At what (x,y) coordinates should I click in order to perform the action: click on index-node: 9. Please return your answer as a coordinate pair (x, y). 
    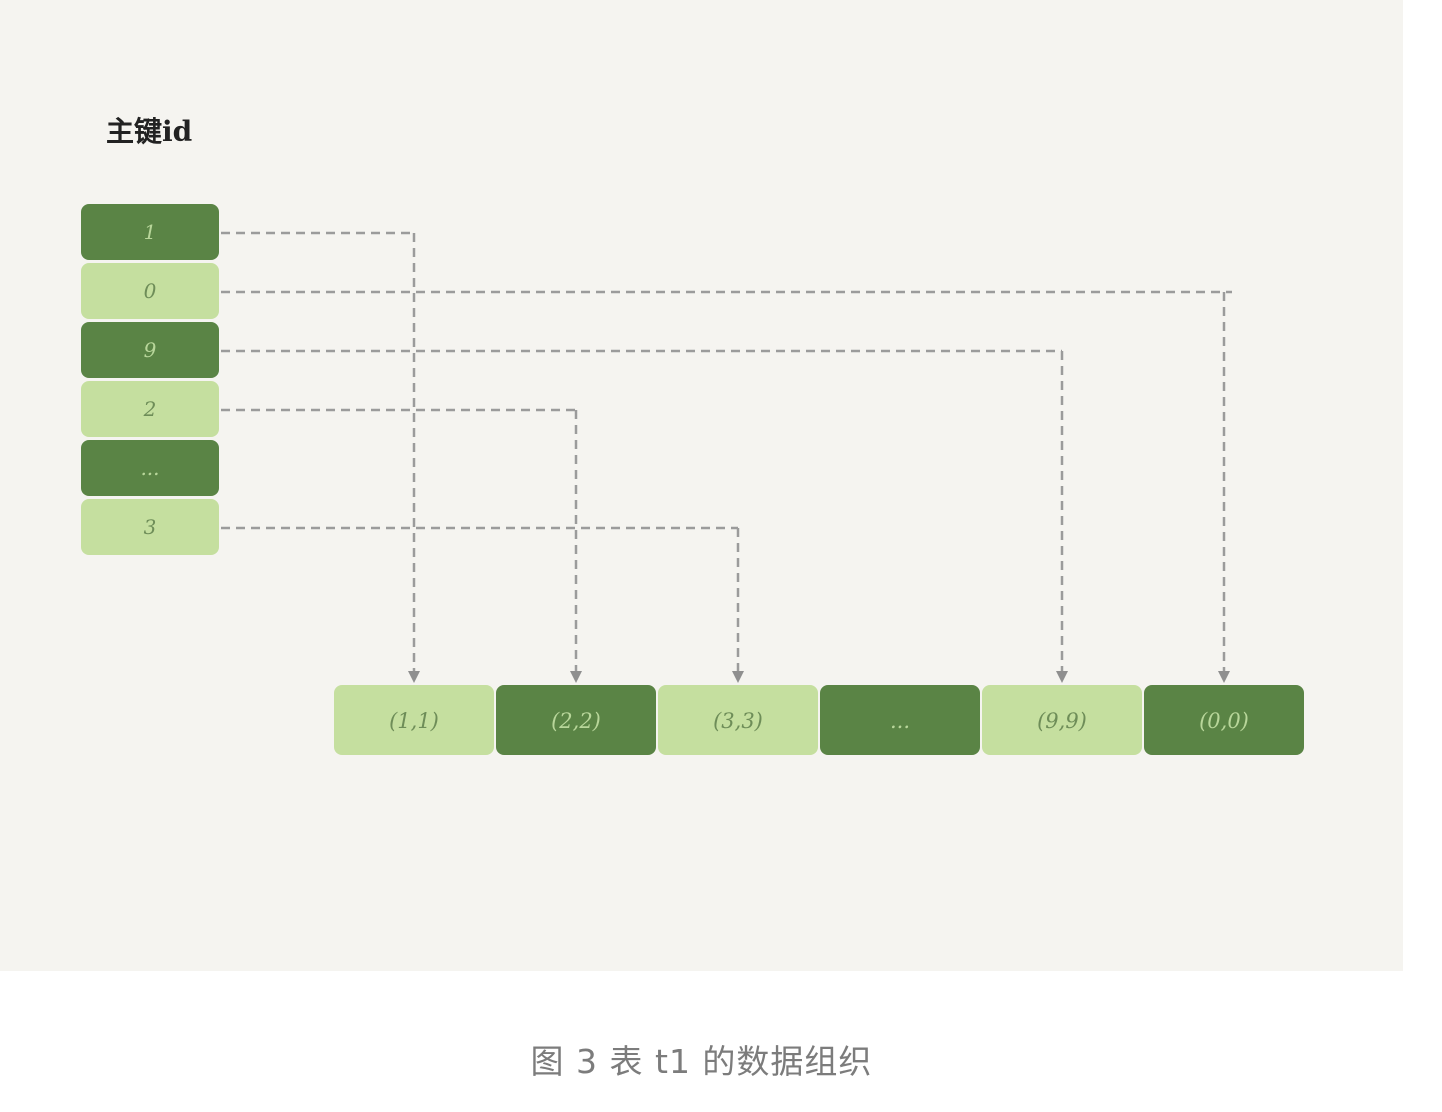
    Looking at the image, I should click on (150, 350).